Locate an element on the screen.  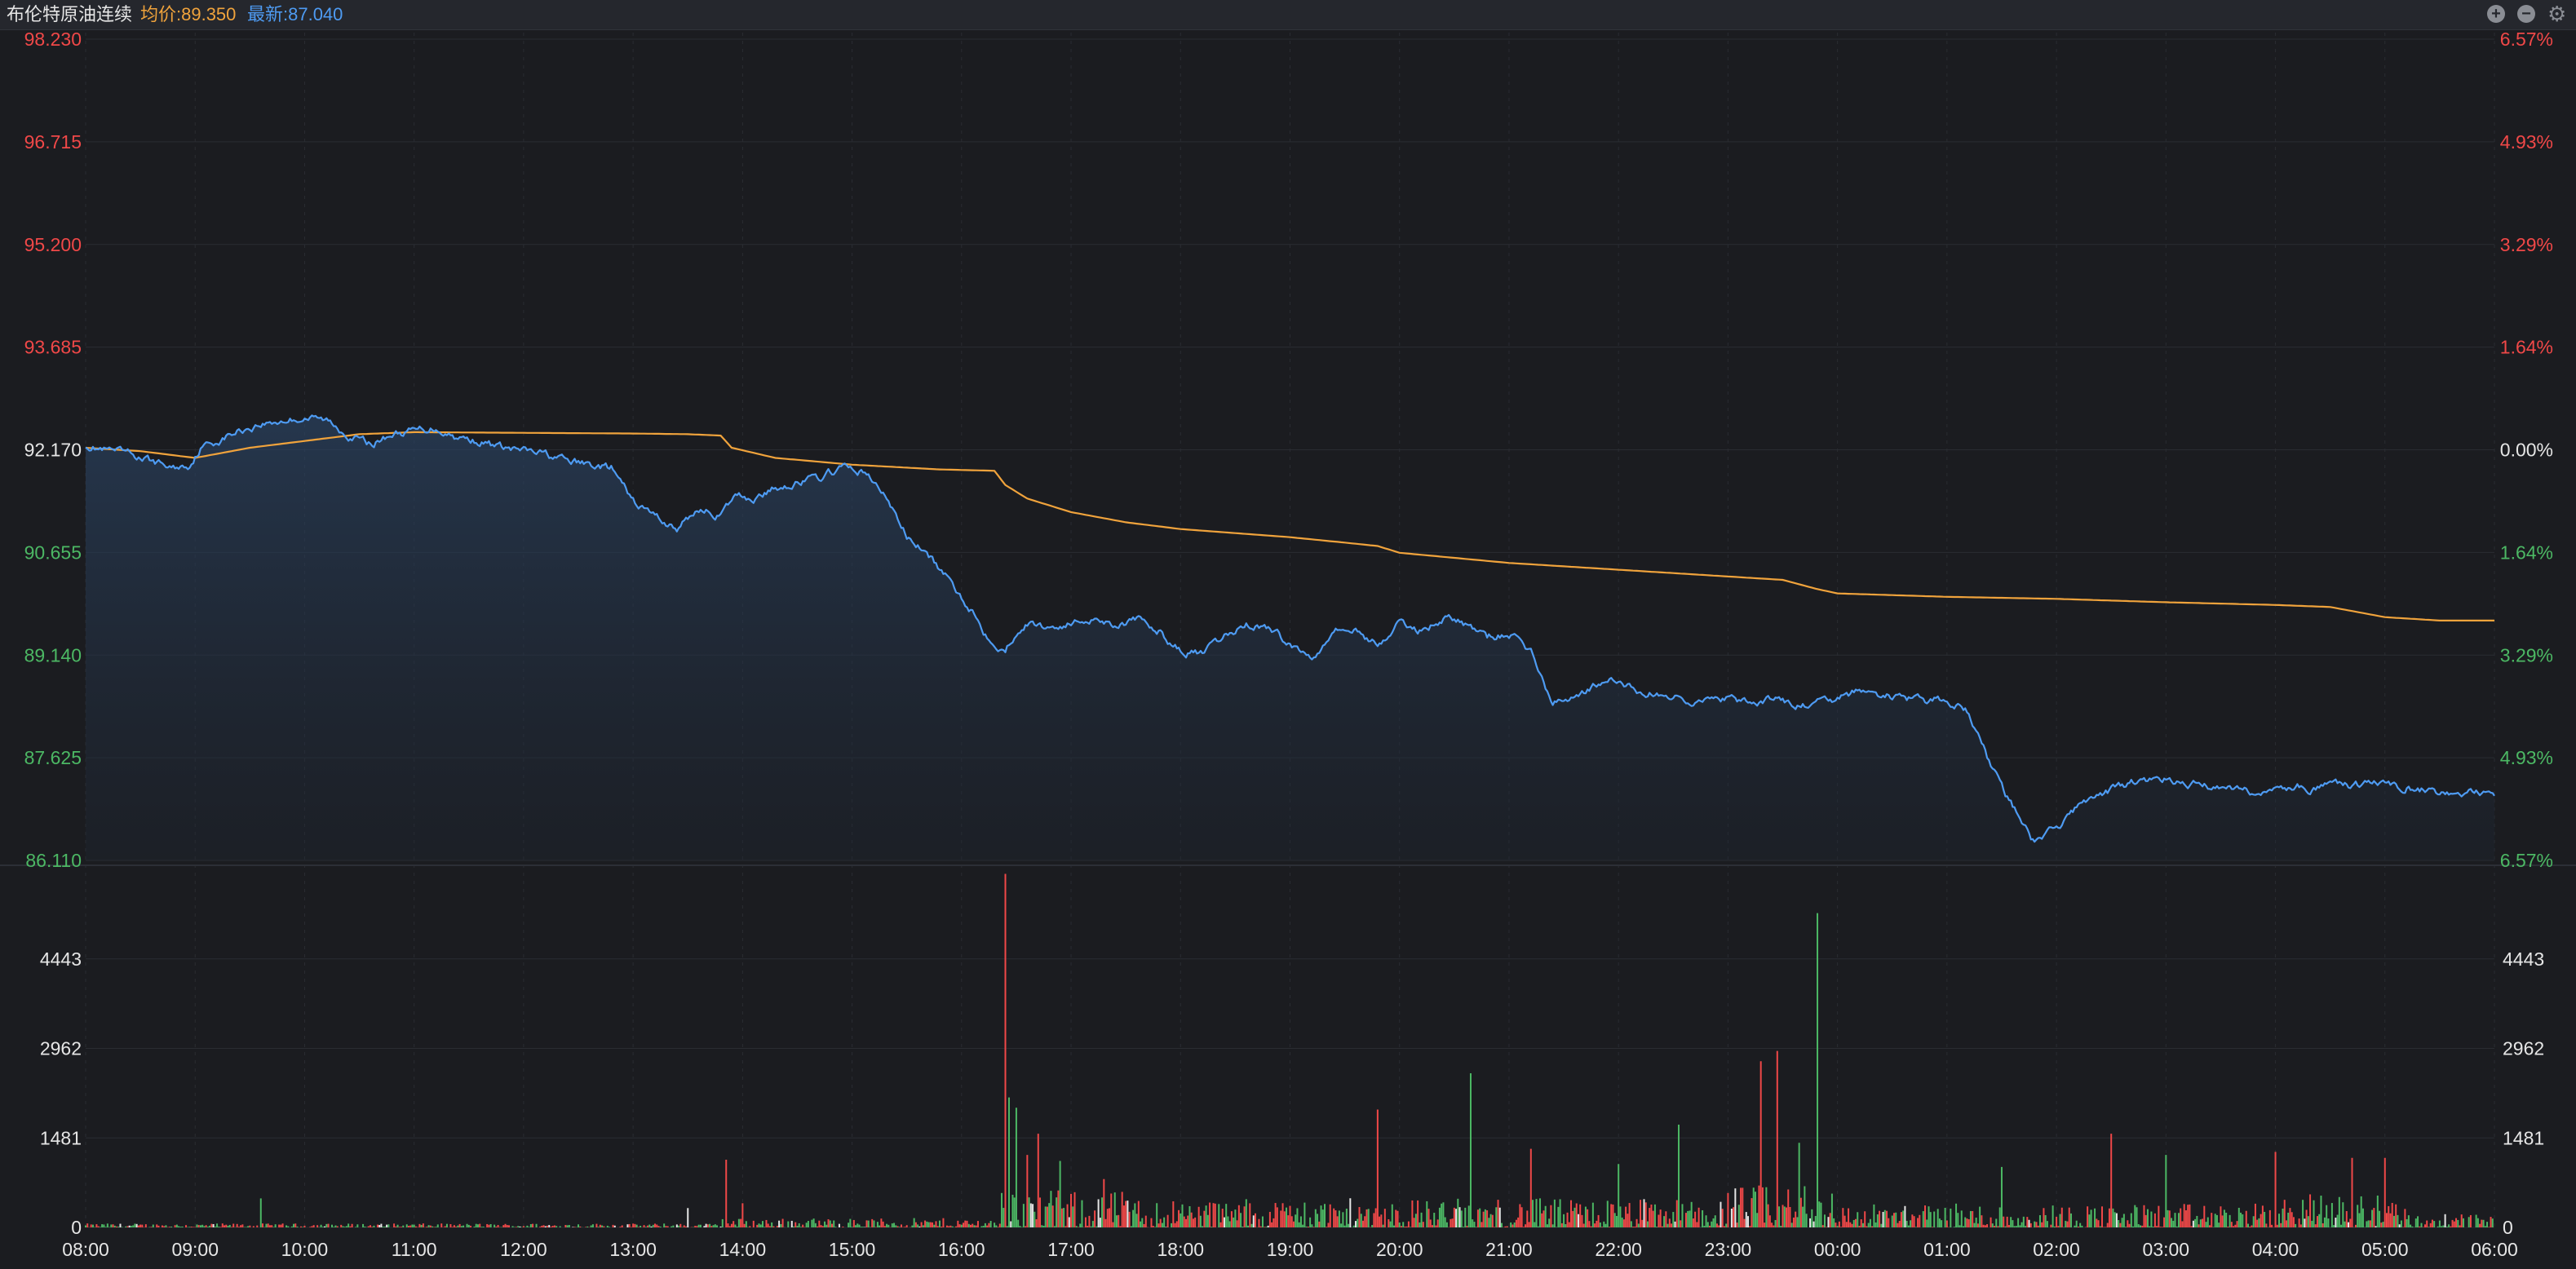
volume-tick-label-left: 4443 is located at coordinates (61, 959).